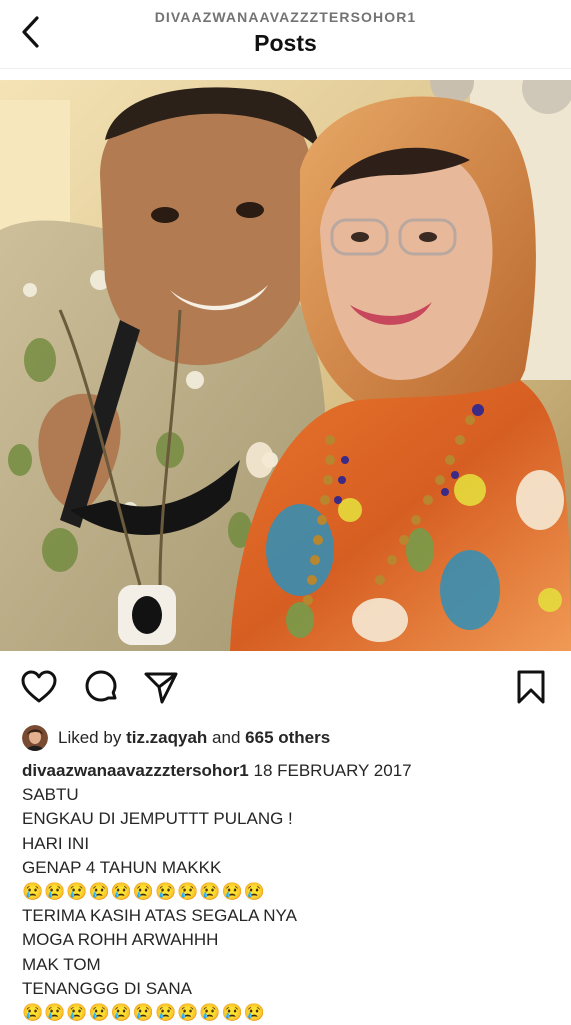  I want to click on caption-line: TERIMA KASIH ATAS SEGALA NYA, so click(159, 916).